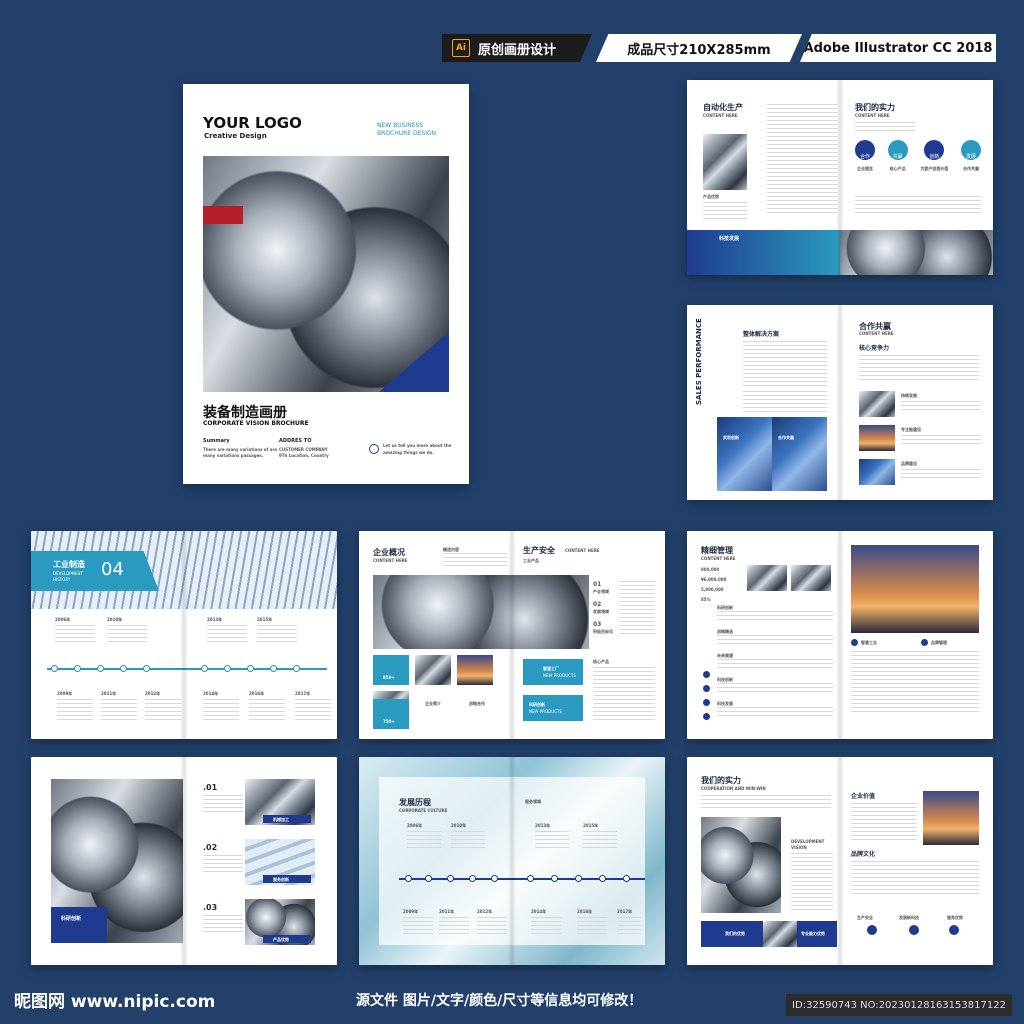 The height and width of the screenshot is (1024, 1024). What do you see at coordinates (601, 591) in the screenshot?
I see `p4-num-label: 产业领域` at bounding box center [601, 591].